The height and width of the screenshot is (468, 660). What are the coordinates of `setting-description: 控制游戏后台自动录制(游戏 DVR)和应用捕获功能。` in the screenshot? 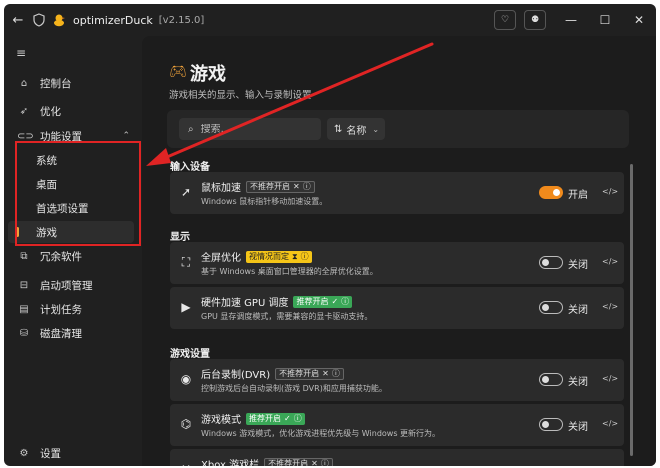 It's located at (294, 388).